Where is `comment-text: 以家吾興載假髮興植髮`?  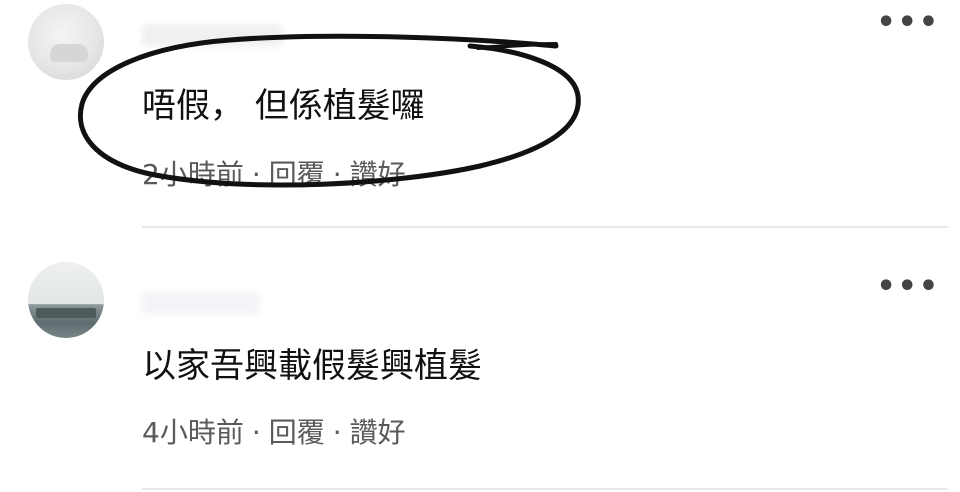 comment-text: 以家吾興載假髮興植髮 is located at coordinates (312, 366).